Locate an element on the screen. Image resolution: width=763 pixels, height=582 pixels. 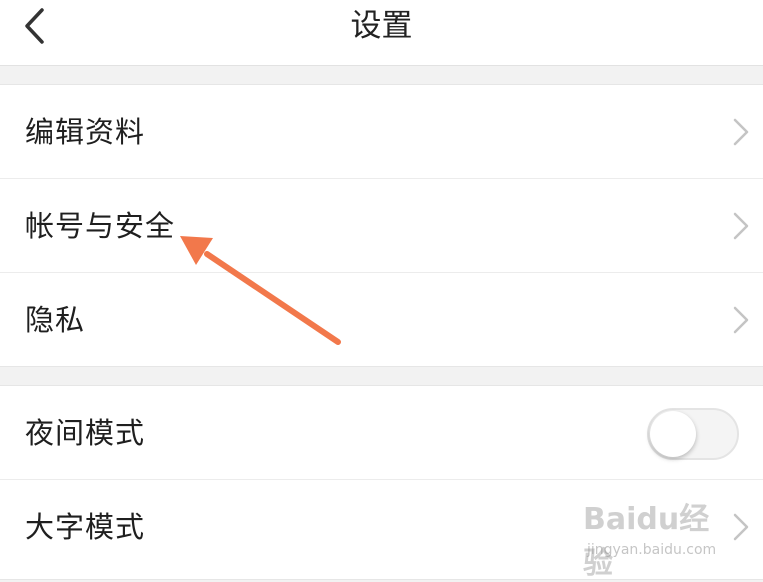
night-mode-toggle is located at coordinates (693, 434).